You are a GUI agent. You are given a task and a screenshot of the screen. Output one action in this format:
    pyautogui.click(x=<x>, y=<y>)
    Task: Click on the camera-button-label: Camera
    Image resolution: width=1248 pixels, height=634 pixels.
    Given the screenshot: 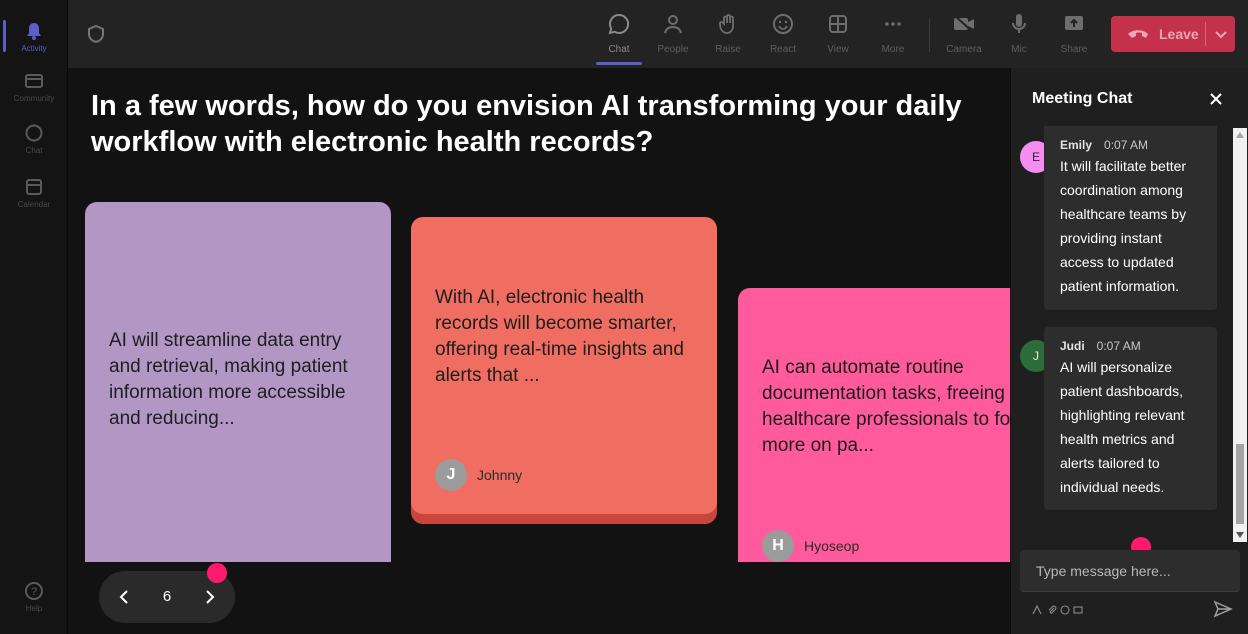 What is the action you would take?
    pyautogui.click(x=964, y=49)
    